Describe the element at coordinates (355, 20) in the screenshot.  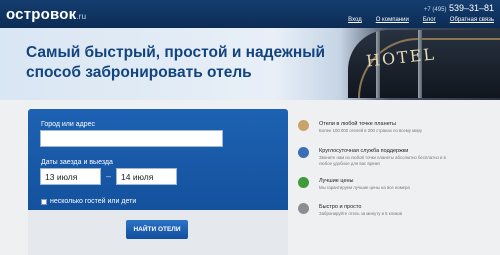
I see `nav-login: Вход` at that location.